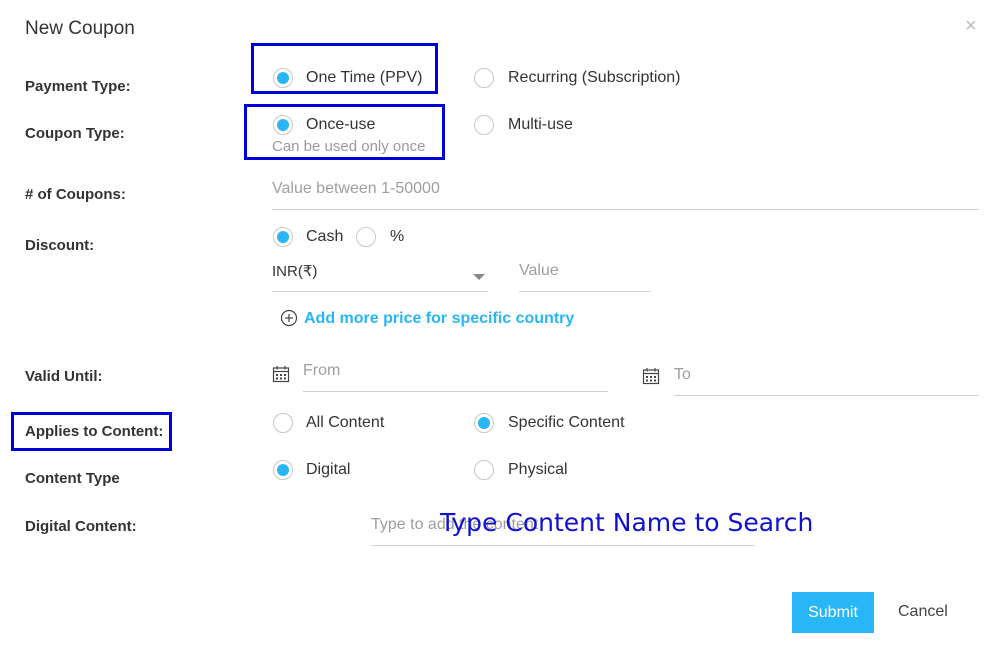 Image resolution: width=1004 pixels, height=652 pixels. Describe the element at coordinates (283, 423) in the screenshot. I see `radio-all-content` at that location.